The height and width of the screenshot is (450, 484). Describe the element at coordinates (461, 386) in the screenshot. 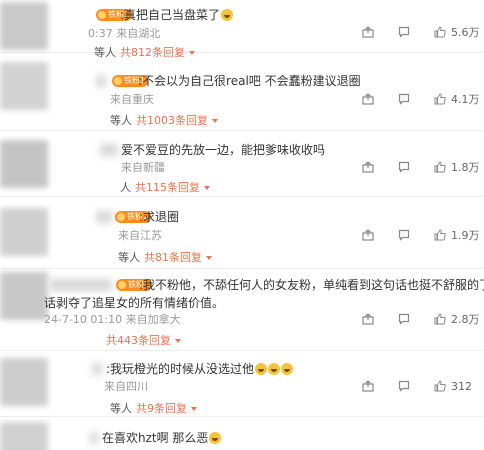

I see `like-count: 312` at that location.